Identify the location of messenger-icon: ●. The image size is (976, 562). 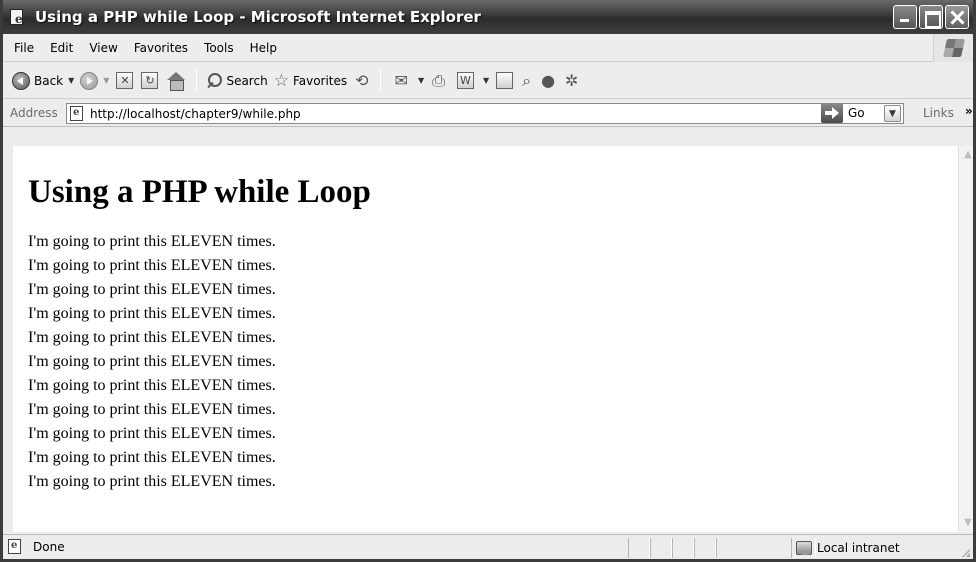
(548, 81).